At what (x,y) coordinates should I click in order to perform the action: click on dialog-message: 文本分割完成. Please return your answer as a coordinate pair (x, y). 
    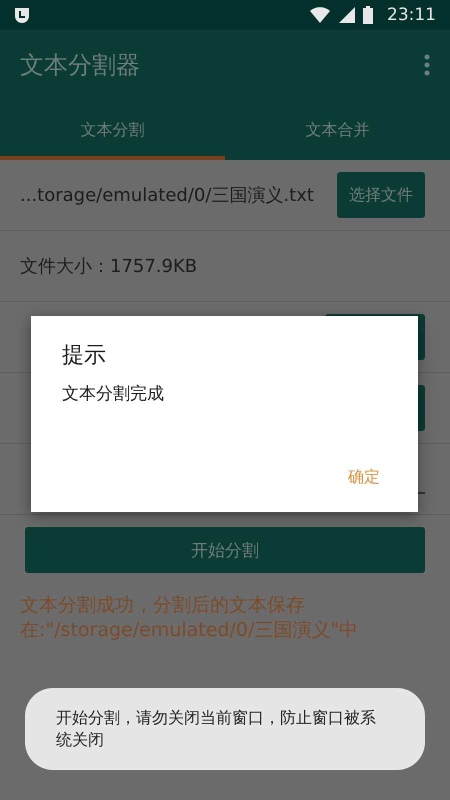
    Looking at the image, I should click on (113, 394).